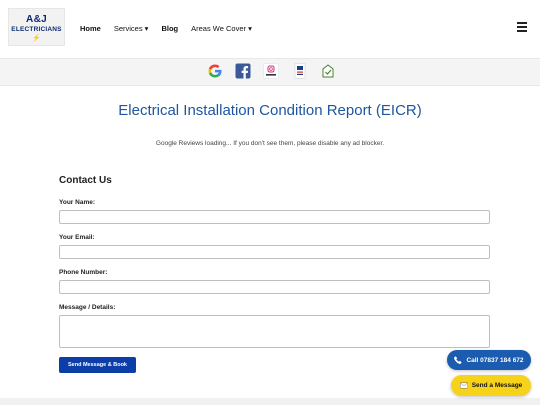  I want to click on send-message-button: Send Message & Book, so click(97, 365).